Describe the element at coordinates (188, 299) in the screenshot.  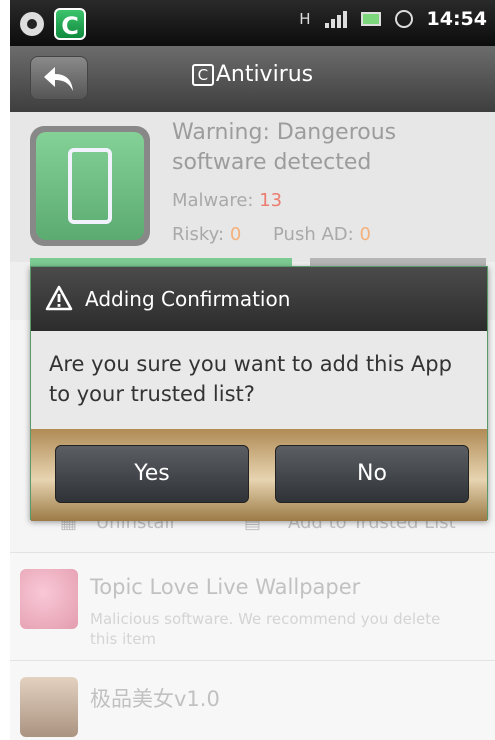
I see `dialog-title: Adding Confirmation` at that location.